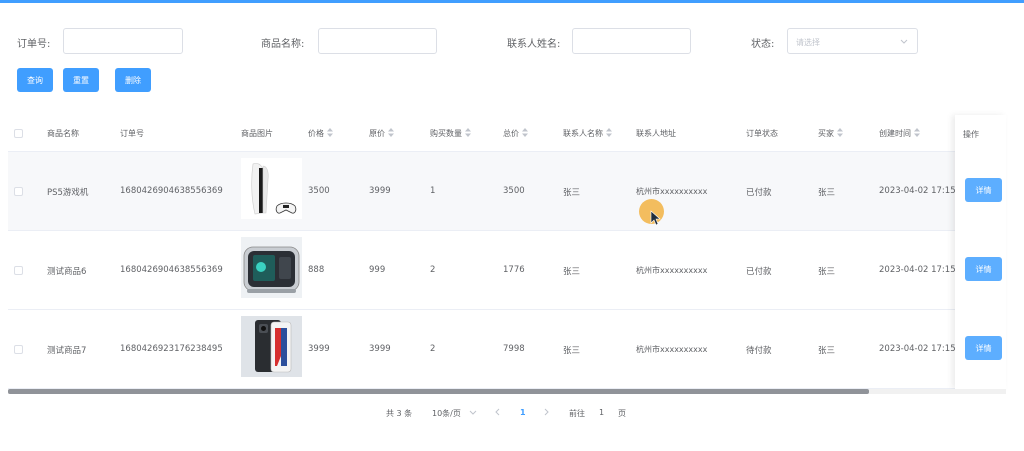 The image size is (1024, 451). I want to click on top-accent-bar, so click(512, 1).